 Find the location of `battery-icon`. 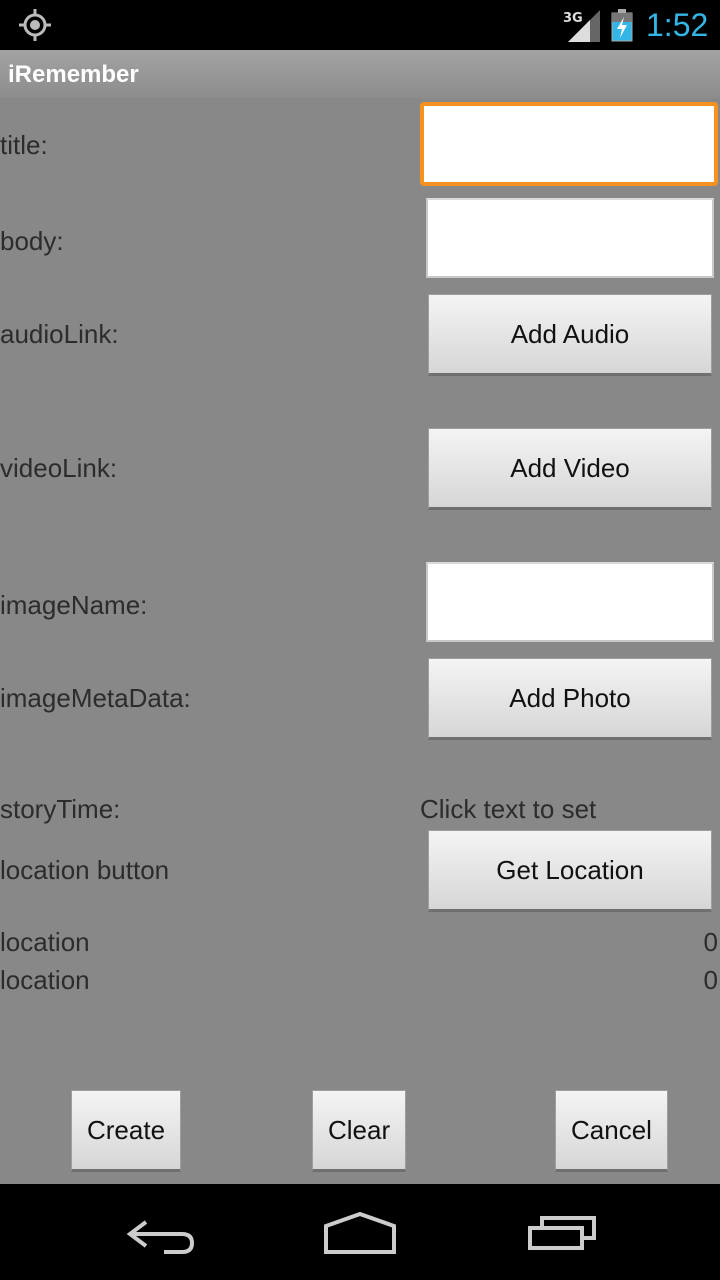

battery-icon is located at coordinates (622, 25).